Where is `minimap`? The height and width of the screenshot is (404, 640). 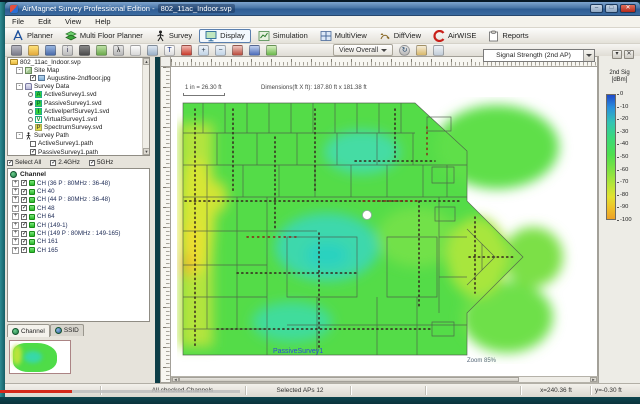 minimap is located at coordinates (40, 357).